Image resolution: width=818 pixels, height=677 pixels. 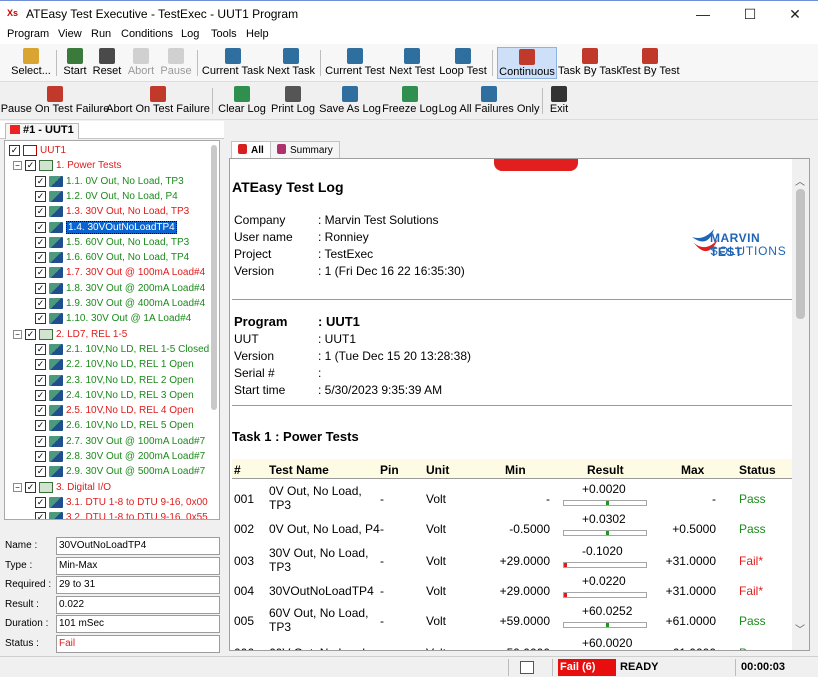 What do you see at coordinates (122, 349) in the screenshot?
I see `tree-test-item: ✓ 2.1. 10V,No LD, REL 1-5 Closed` at bounding box center [122, 349].